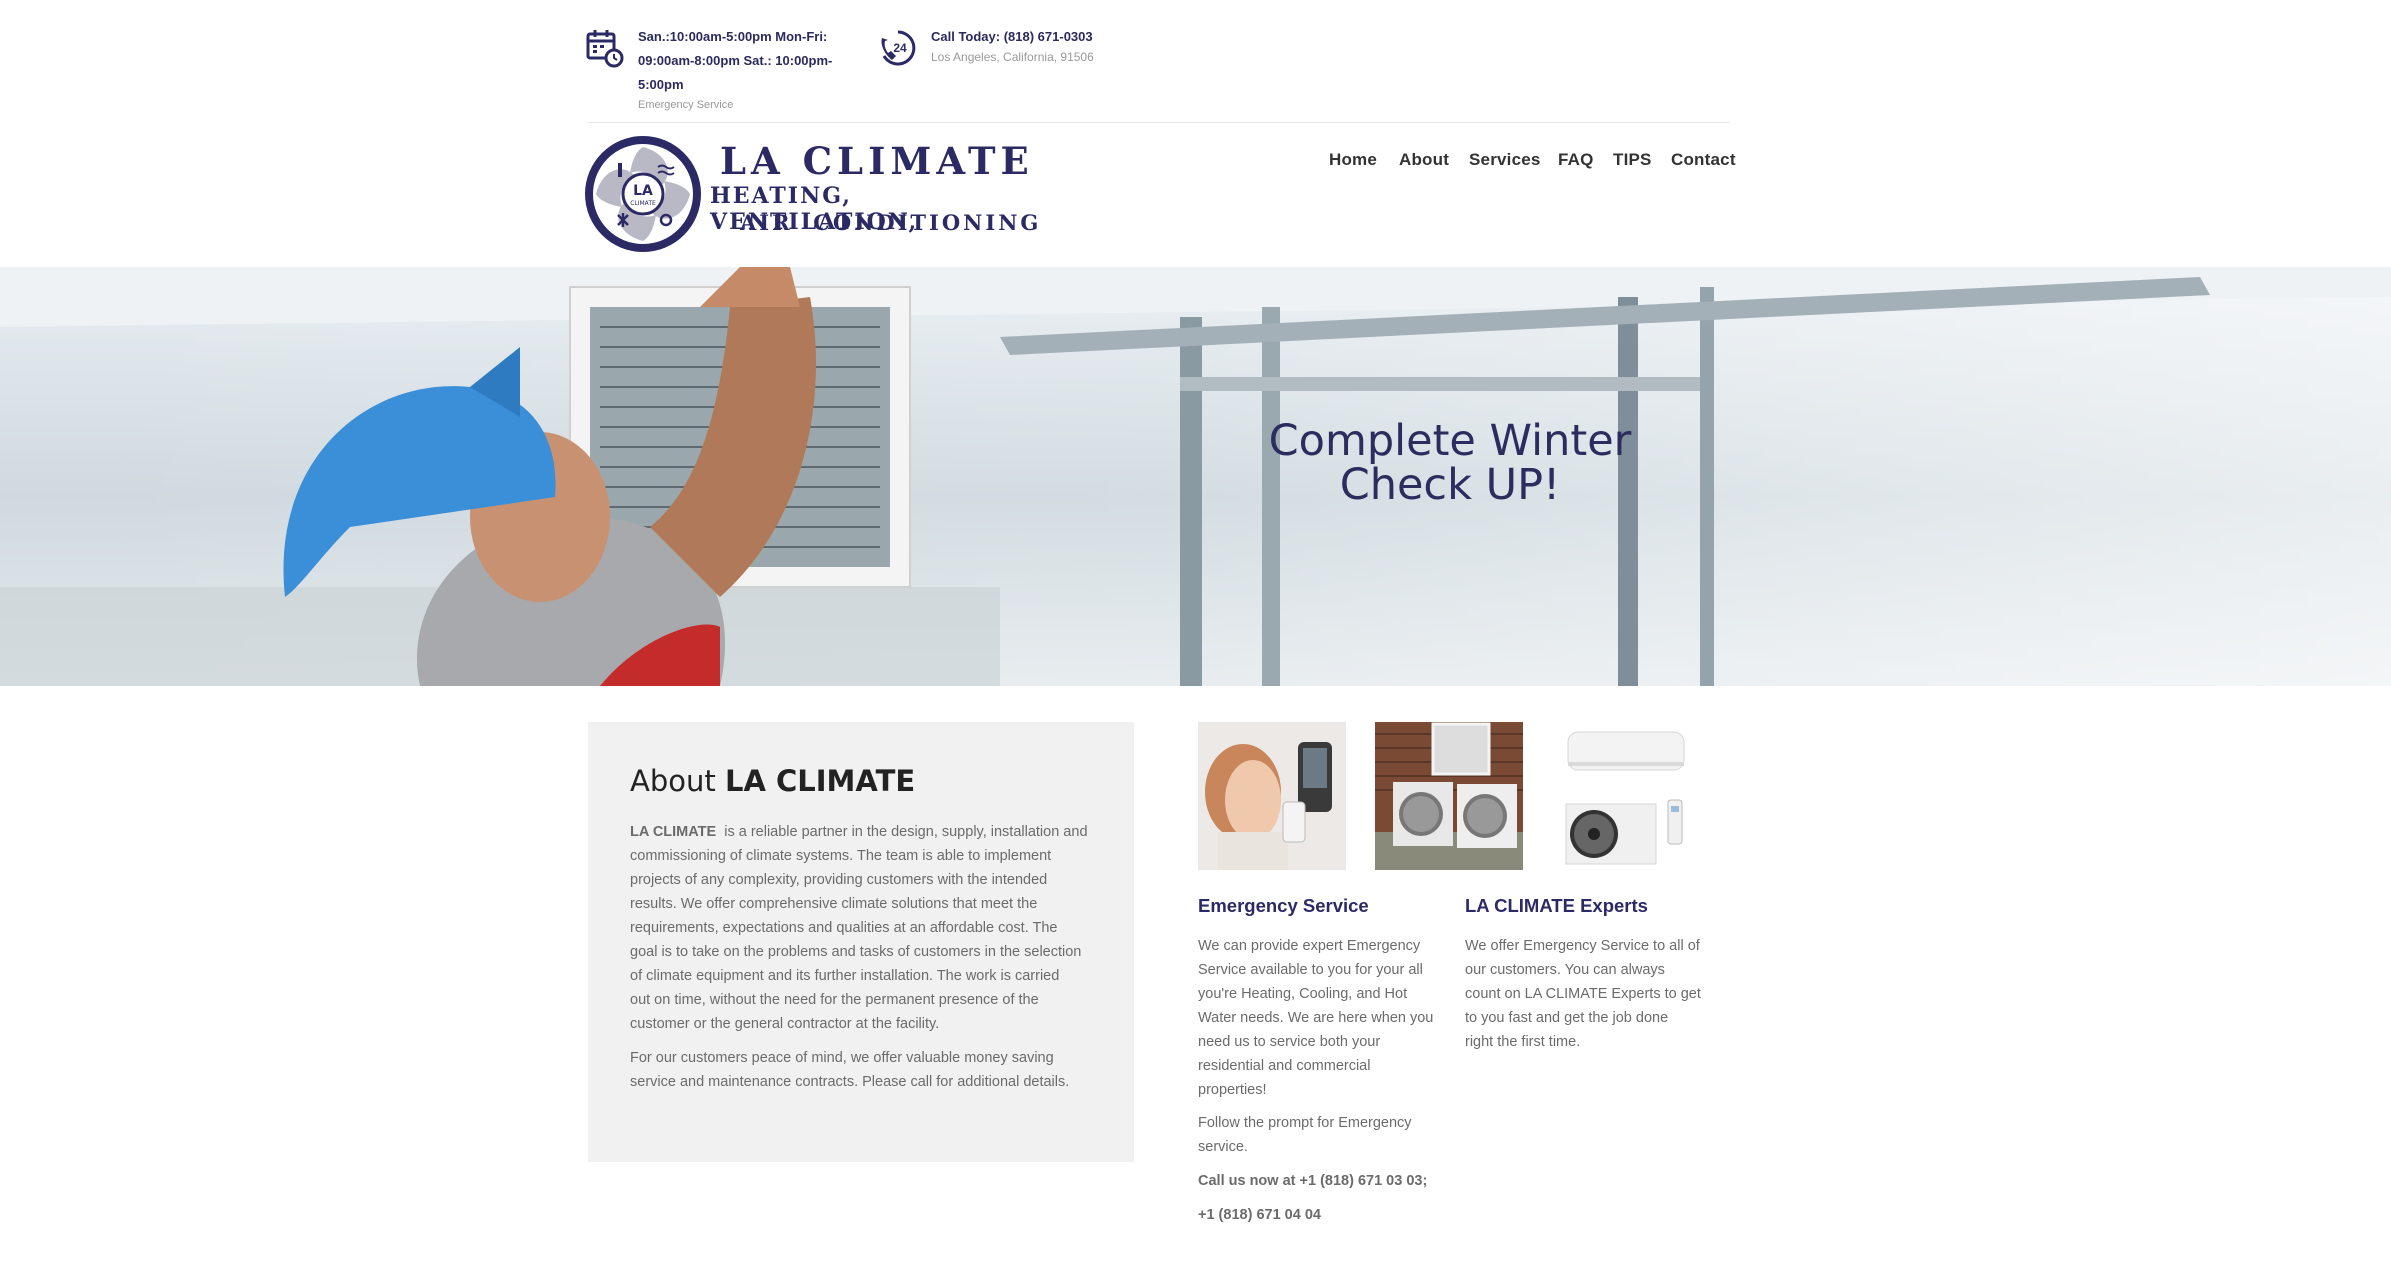  What do you see at coordinates (1012, 57) in the screenshot?
I see `location-text: Los Angeles, California, 91506` at bounding box center [1012, 57].